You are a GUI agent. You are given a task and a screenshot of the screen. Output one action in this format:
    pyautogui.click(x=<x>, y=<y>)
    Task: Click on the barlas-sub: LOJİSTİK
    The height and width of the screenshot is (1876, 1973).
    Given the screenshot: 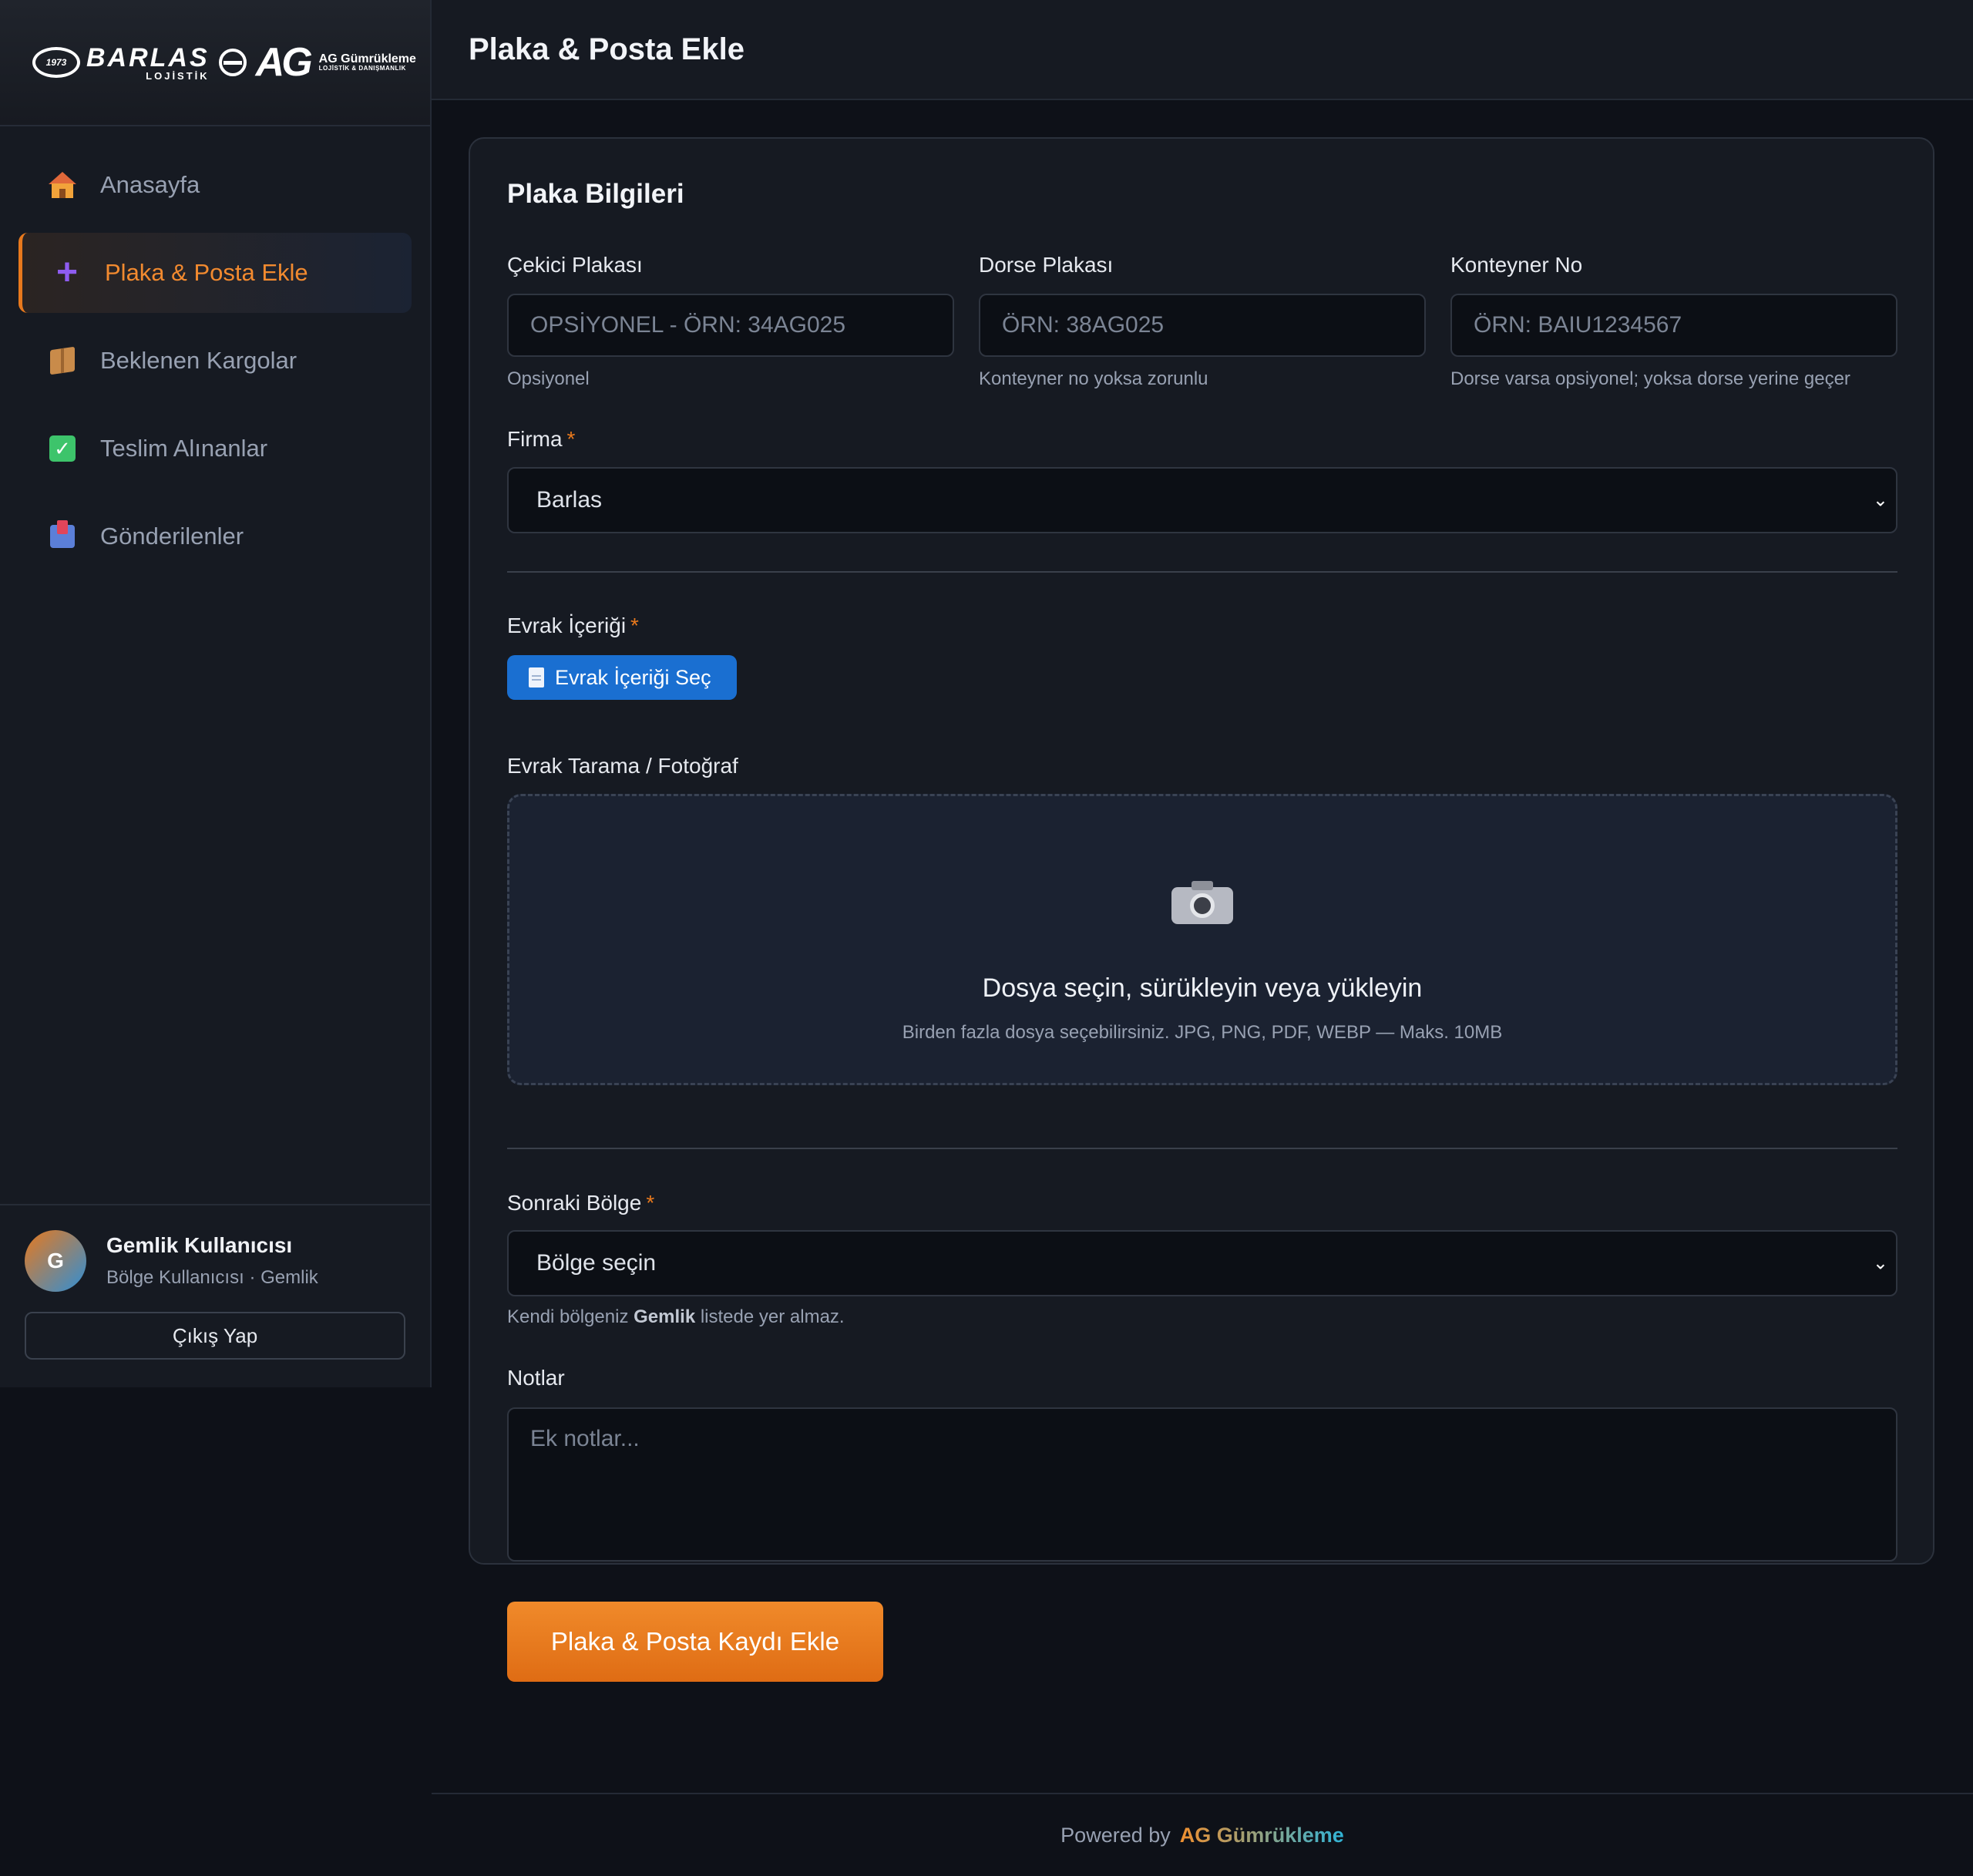 What is the action you would take?
    pyautogui.click(x=178, y=75)
    